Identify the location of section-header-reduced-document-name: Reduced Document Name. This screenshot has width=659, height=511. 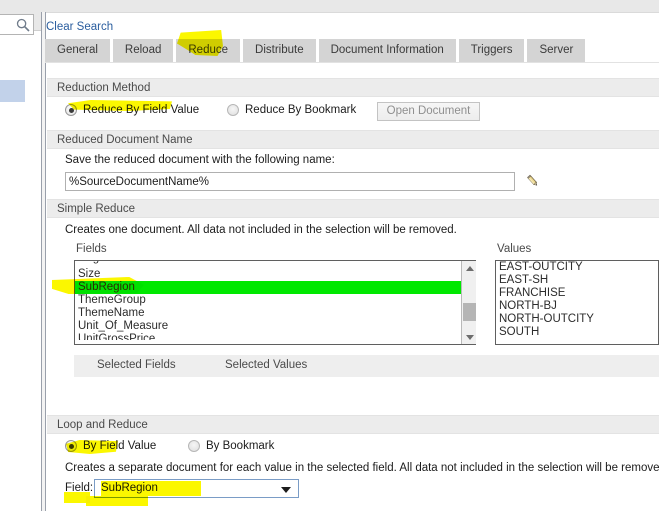
(353, 139).